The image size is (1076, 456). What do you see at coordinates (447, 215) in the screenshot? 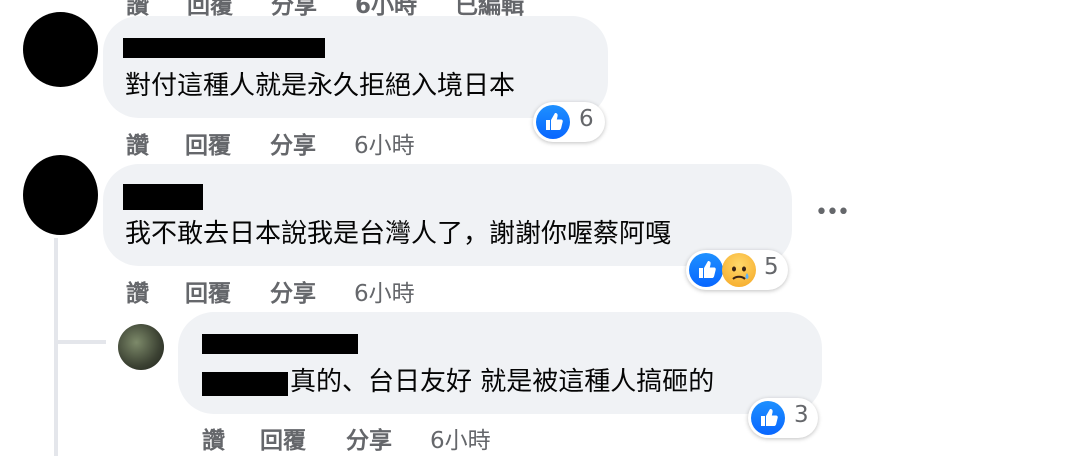
I see `comment-bubble: 我不敢去日本說我是台灣人了，謝謝你喔蔡阿嘎` at bounding box center [447, 215].